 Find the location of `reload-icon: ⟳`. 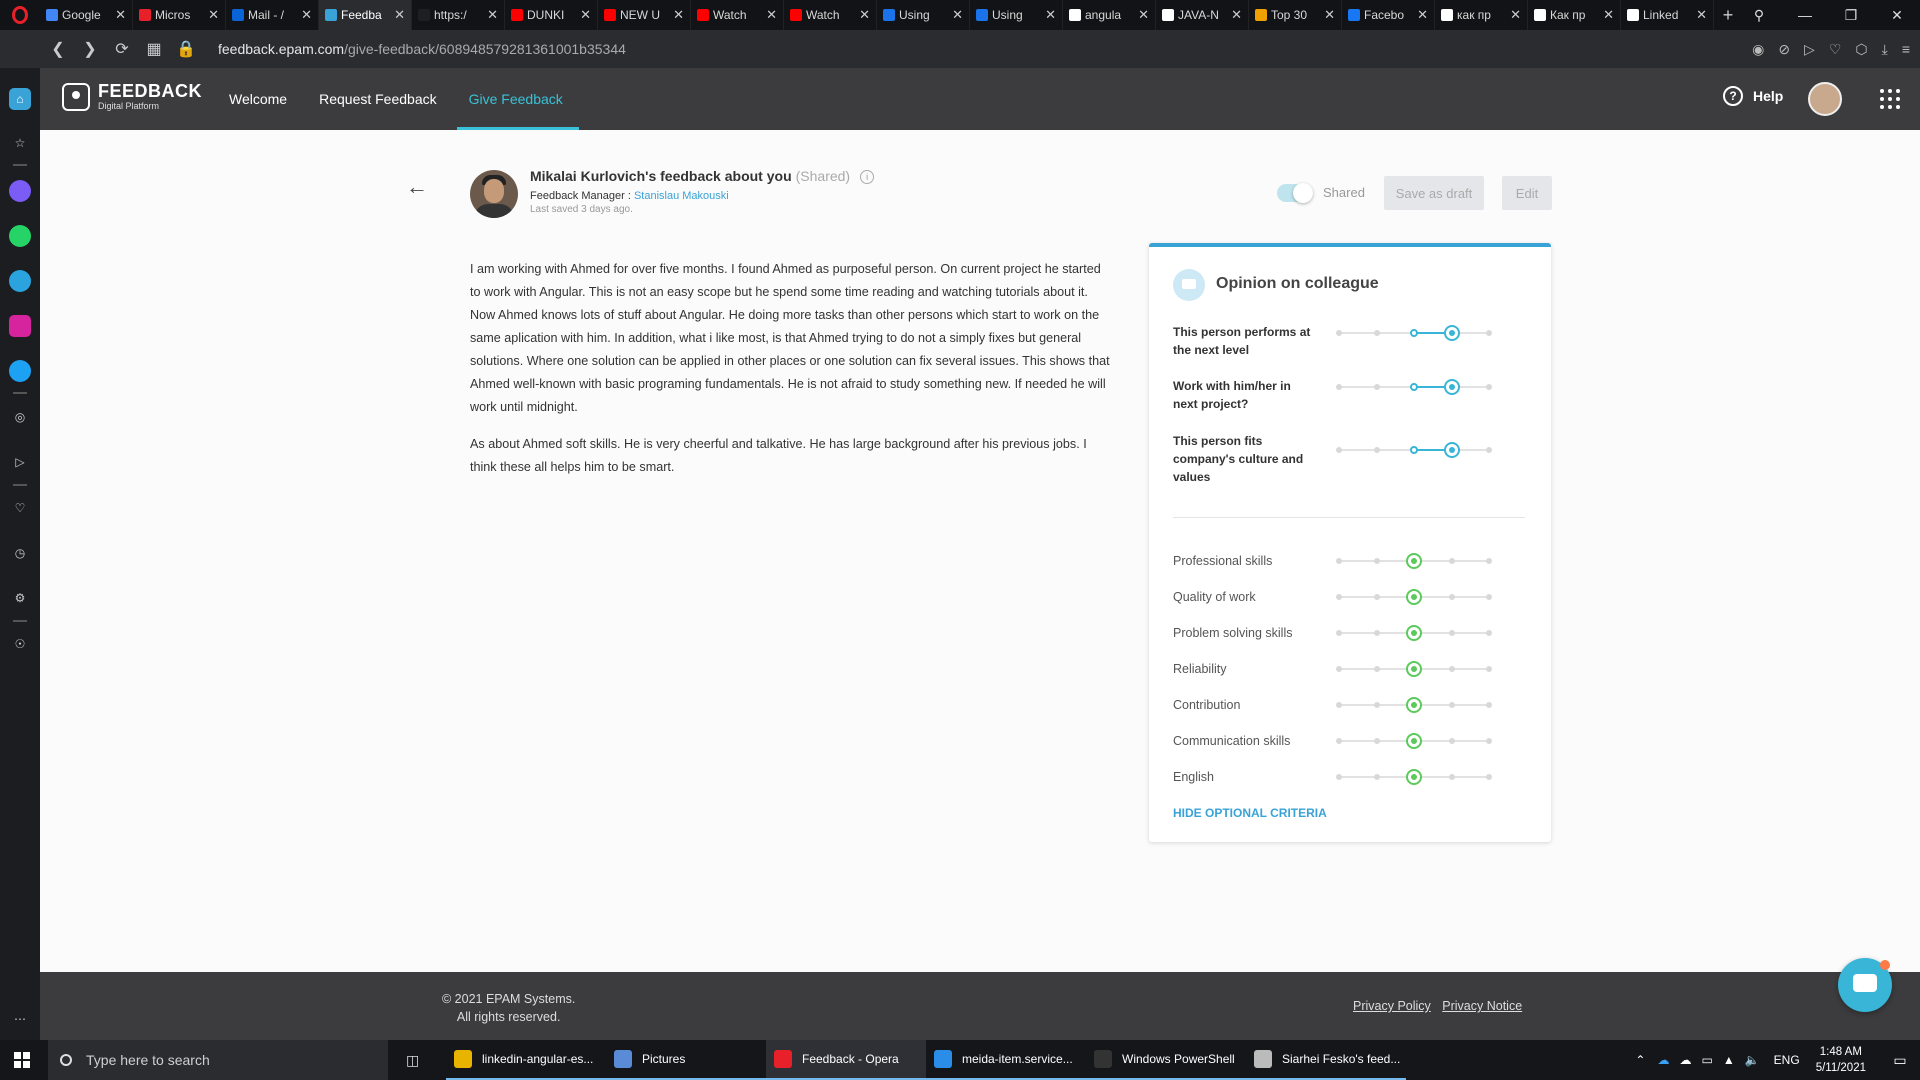

reload-icon: ⟳ is located at coordinates (122, 49).